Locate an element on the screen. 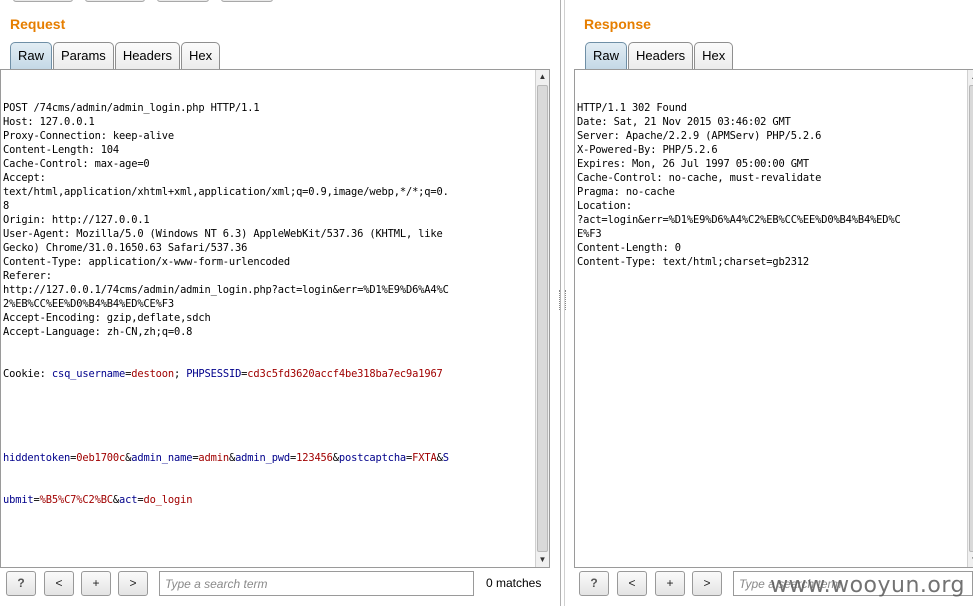  request-line: Host: 127.0.0.1 is located at coordinates (49, 122).